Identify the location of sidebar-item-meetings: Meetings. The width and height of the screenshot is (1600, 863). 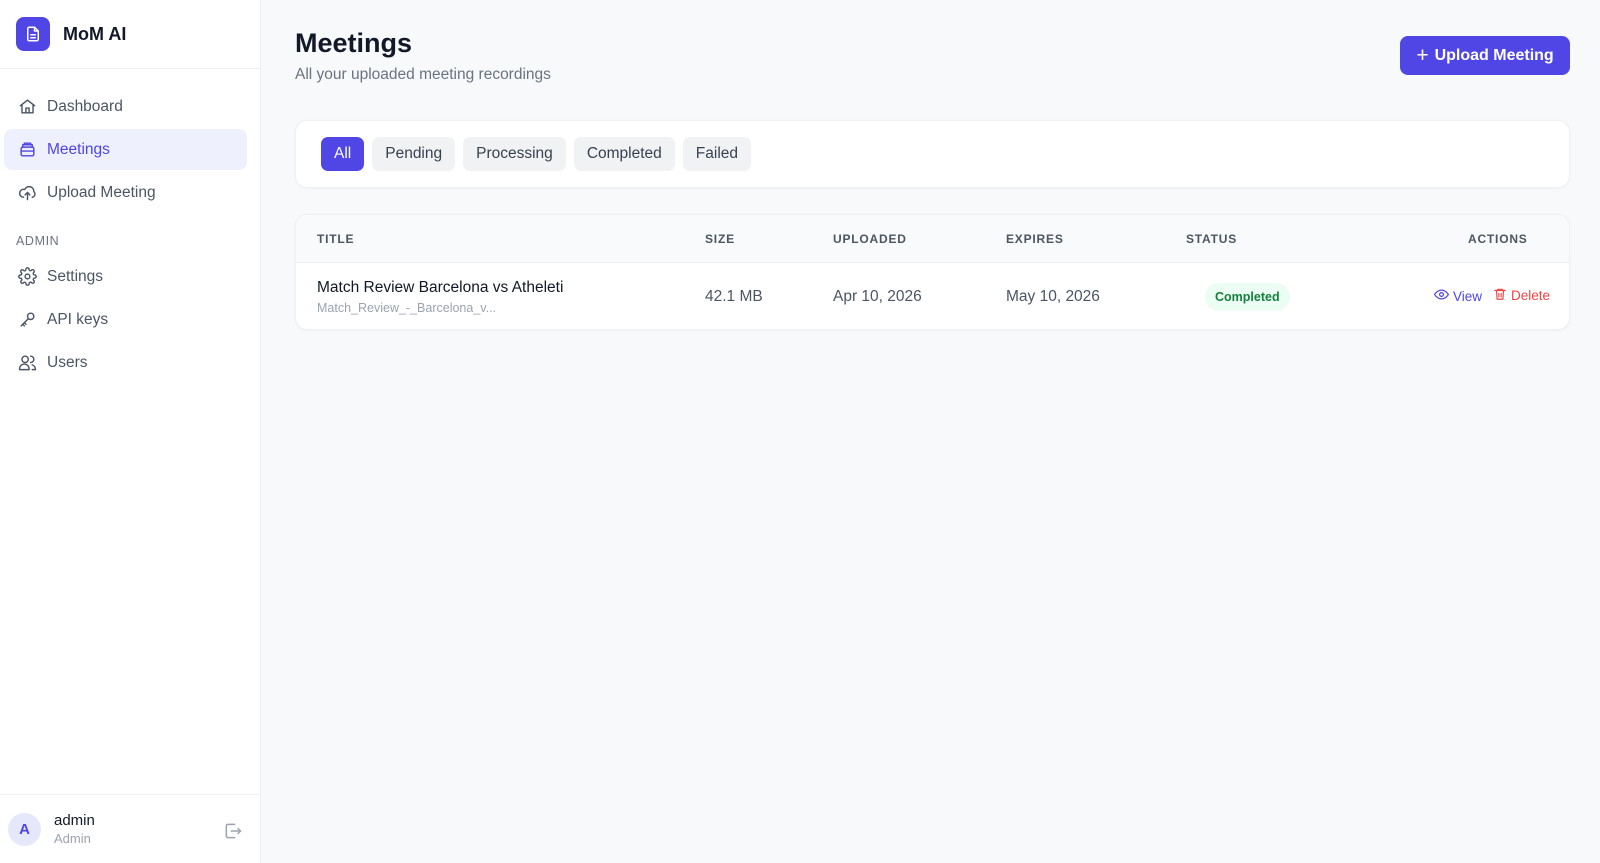
(125, 149).